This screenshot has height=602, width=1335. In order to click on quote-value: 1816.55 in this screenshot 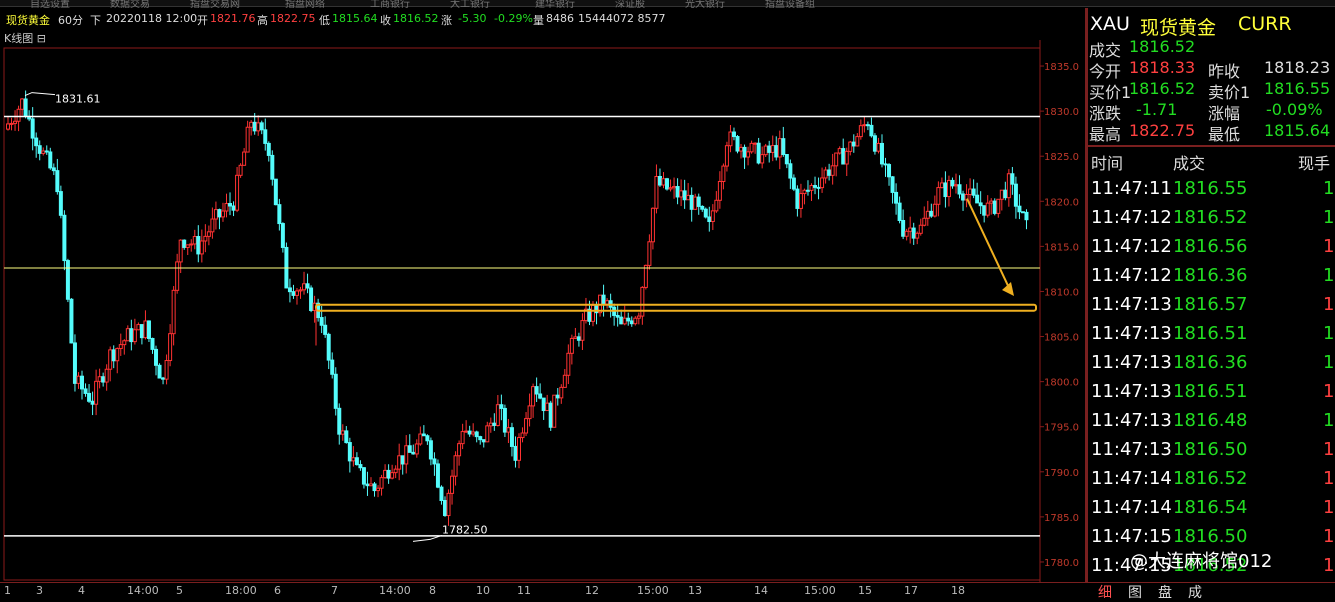, I will do `click(1297, 88)`.